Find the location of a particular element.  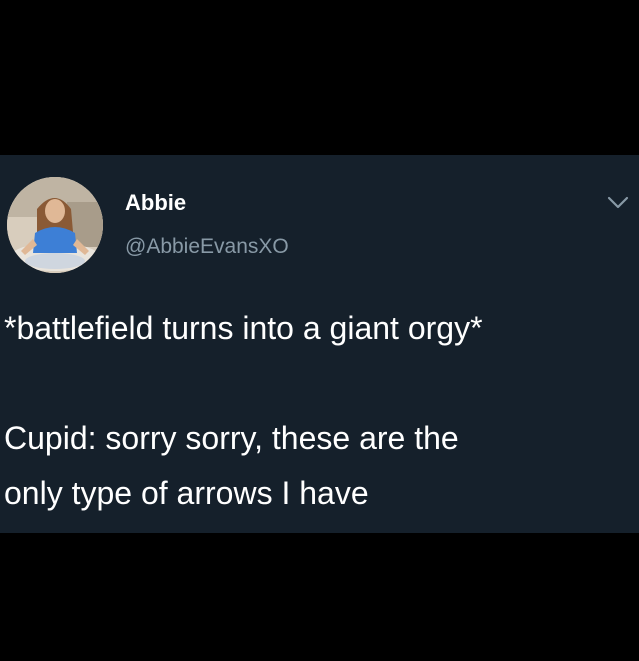

user-handle: @AbbieEvansXO is located at coordinates (207, 246).